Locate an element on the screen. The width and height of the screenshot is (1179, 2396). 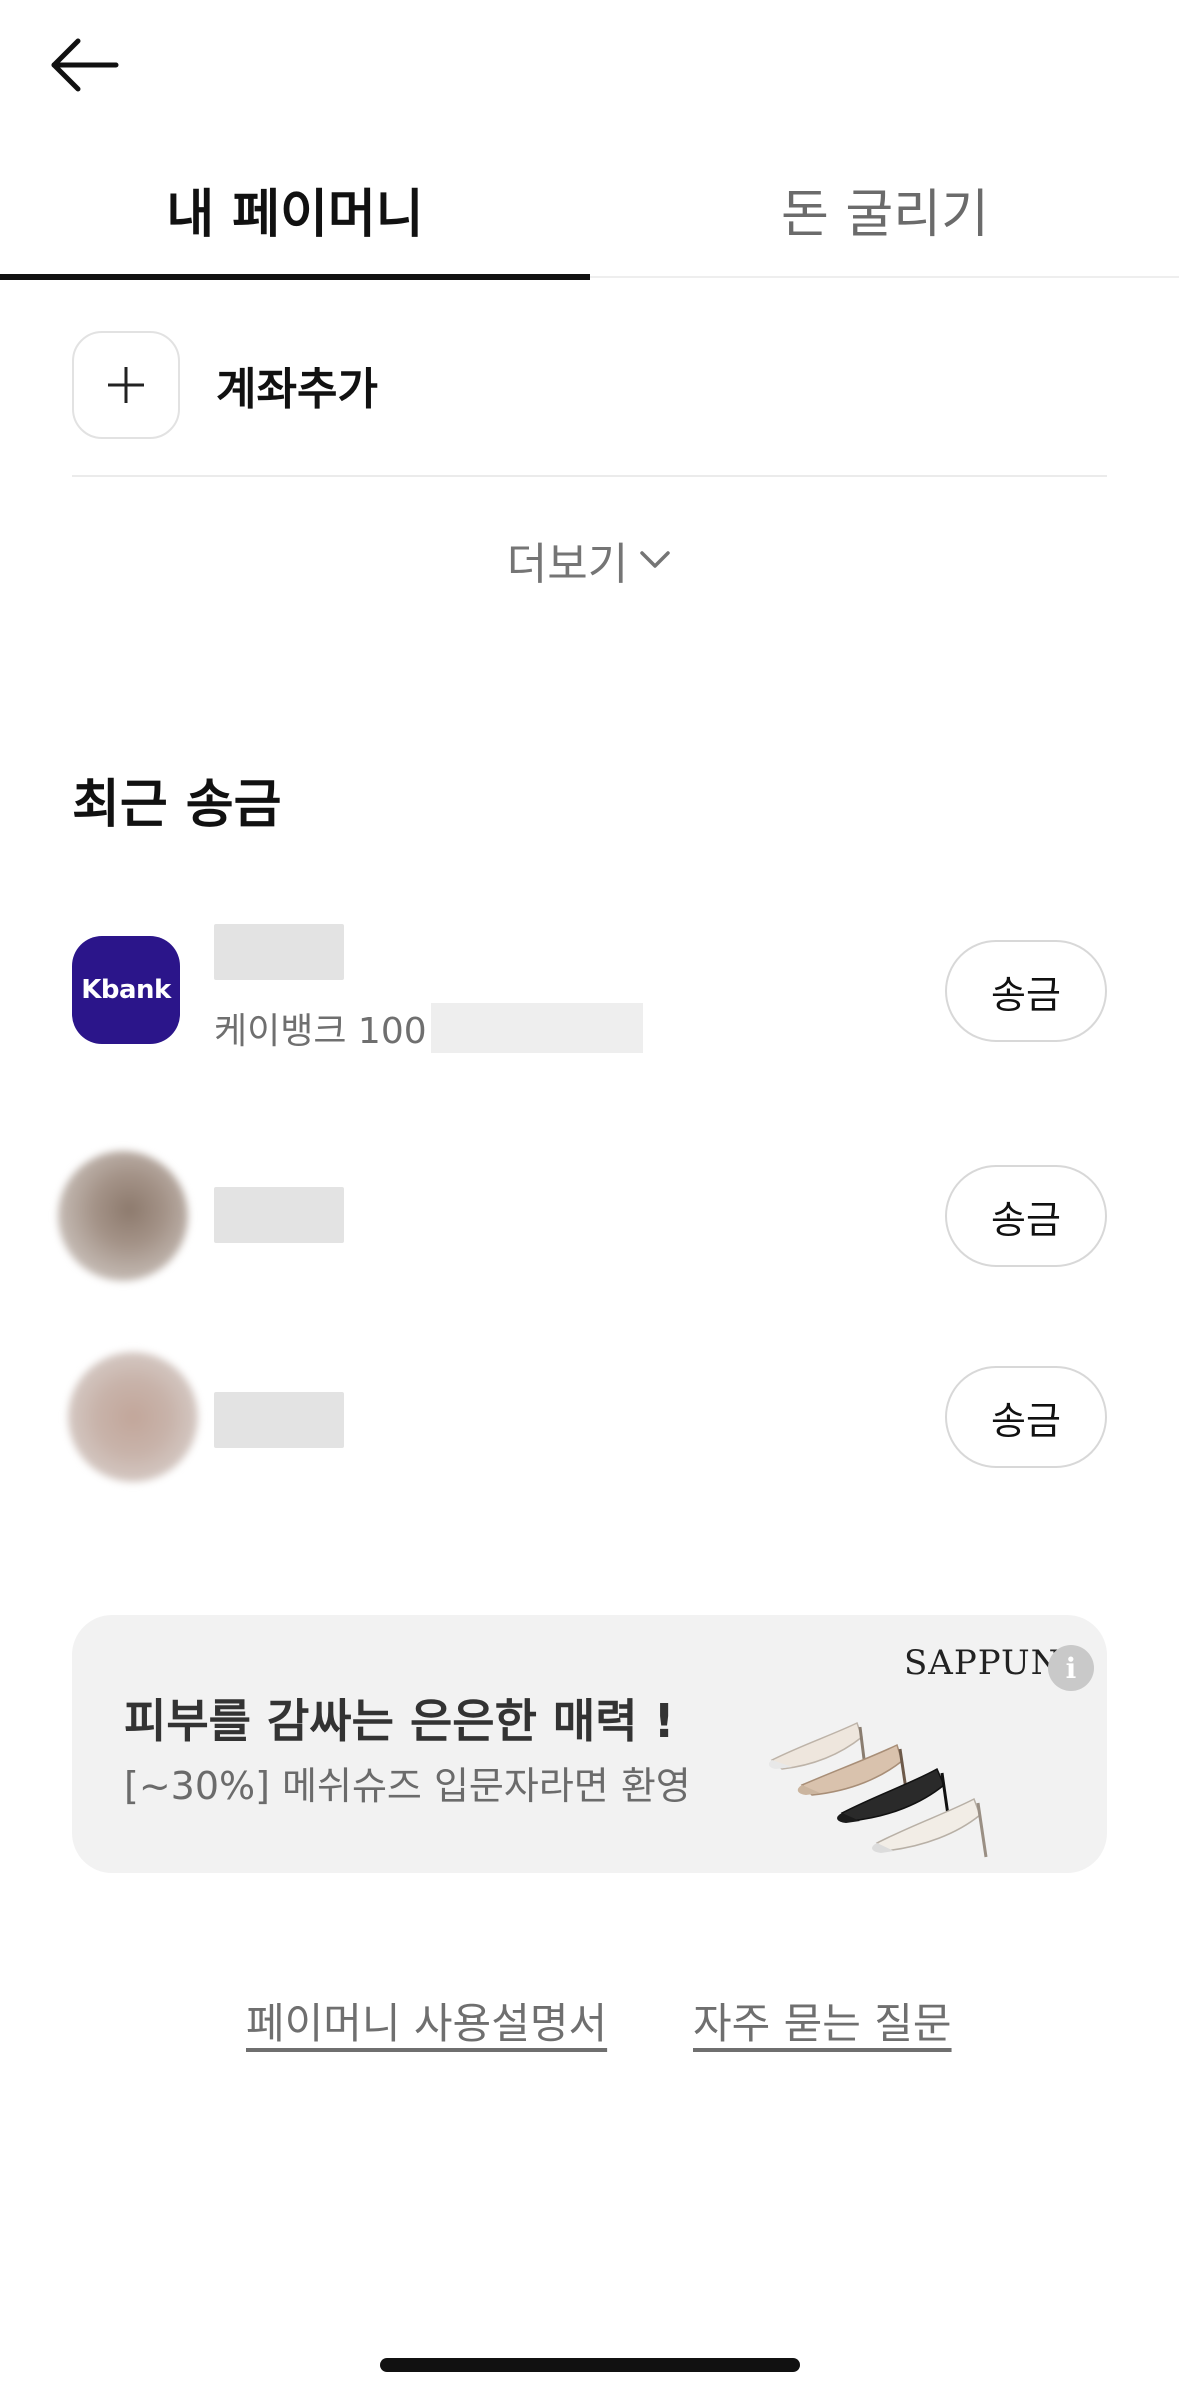
chevron-down-icon is located at coordinates (655, 559).